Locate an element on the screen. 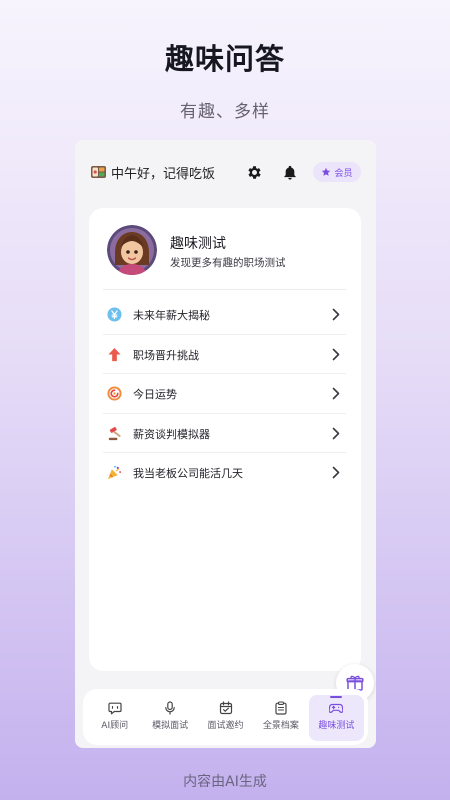 The width and height of the screenshot is (450, 800). test-list: 未来年薪大揭秘 职场晋升挑战 今日运势 薪资谈判模拟器 我当老板公司能活几天 is located at coordinates (224, 394).